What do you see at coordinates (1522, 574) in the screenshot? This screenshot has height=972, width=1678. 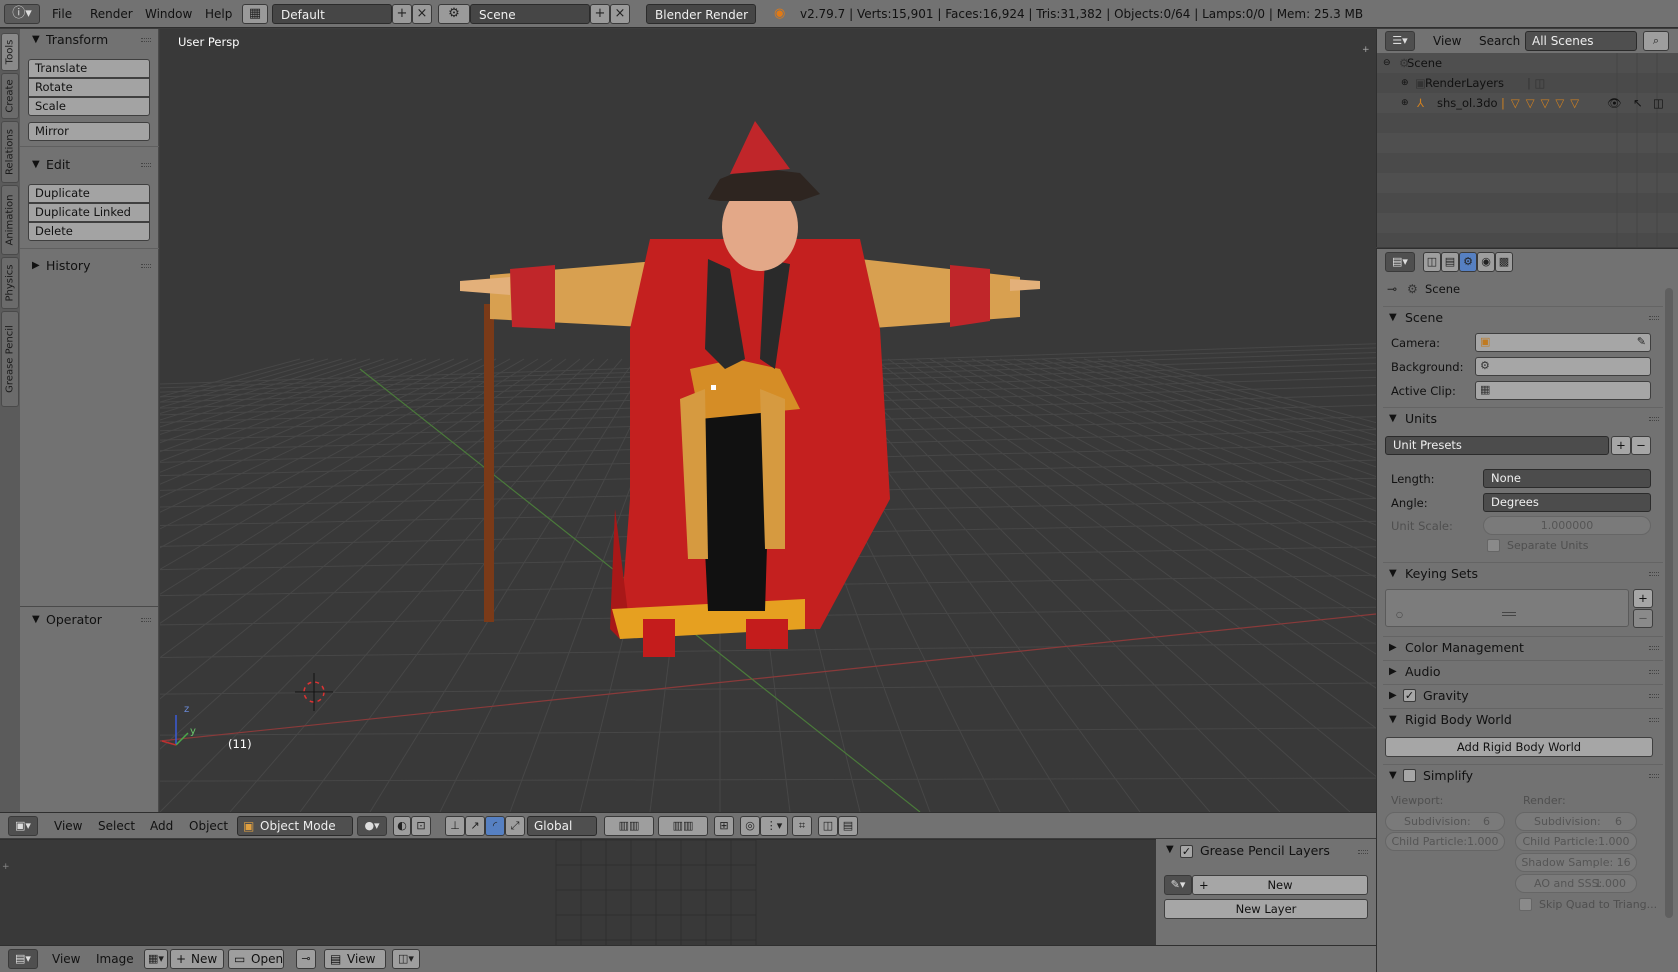 I see `panel-keying-sets-header: ▼ Keying Sets` at bounding box center [1522, 574].